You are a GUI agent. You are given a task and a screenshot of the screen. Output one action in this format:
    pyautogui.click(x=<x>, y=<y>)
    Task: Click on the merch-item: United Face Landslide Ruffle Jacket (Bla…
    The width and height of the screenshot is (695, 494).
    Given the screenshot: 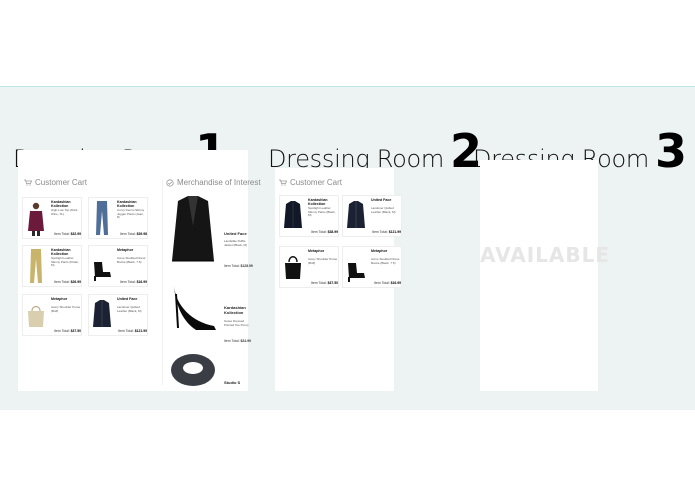 What is the action you would take?
    pyautogui.click(x=209, y=233)
    